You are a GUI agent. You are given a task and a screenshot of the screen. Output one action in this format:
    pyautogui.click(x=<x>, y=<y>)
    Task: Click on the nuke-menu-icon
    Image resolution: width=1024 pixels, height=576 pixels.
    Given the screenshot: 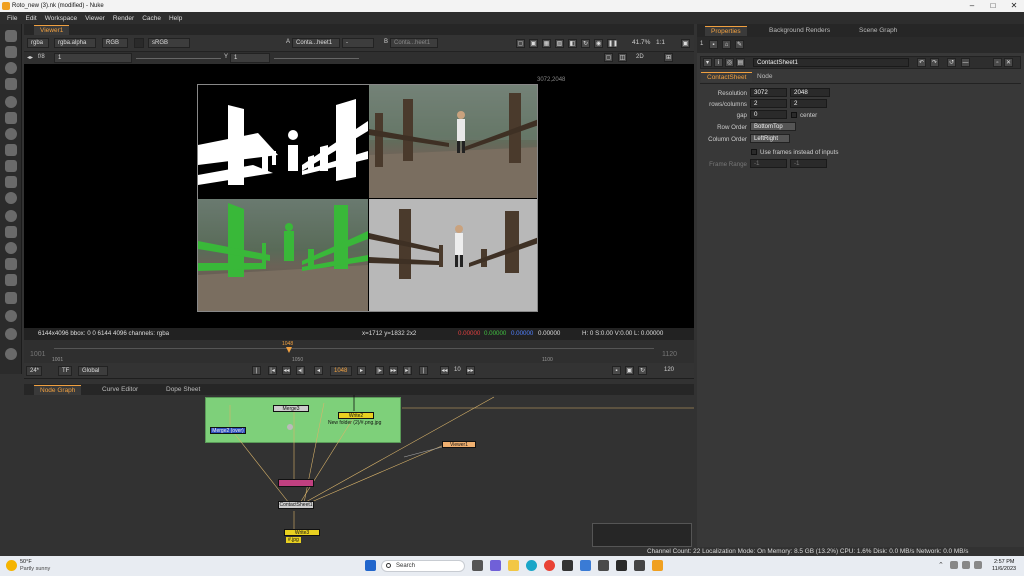 What is the action you would take?
    pyautogui.click(x=11, y=354)
    